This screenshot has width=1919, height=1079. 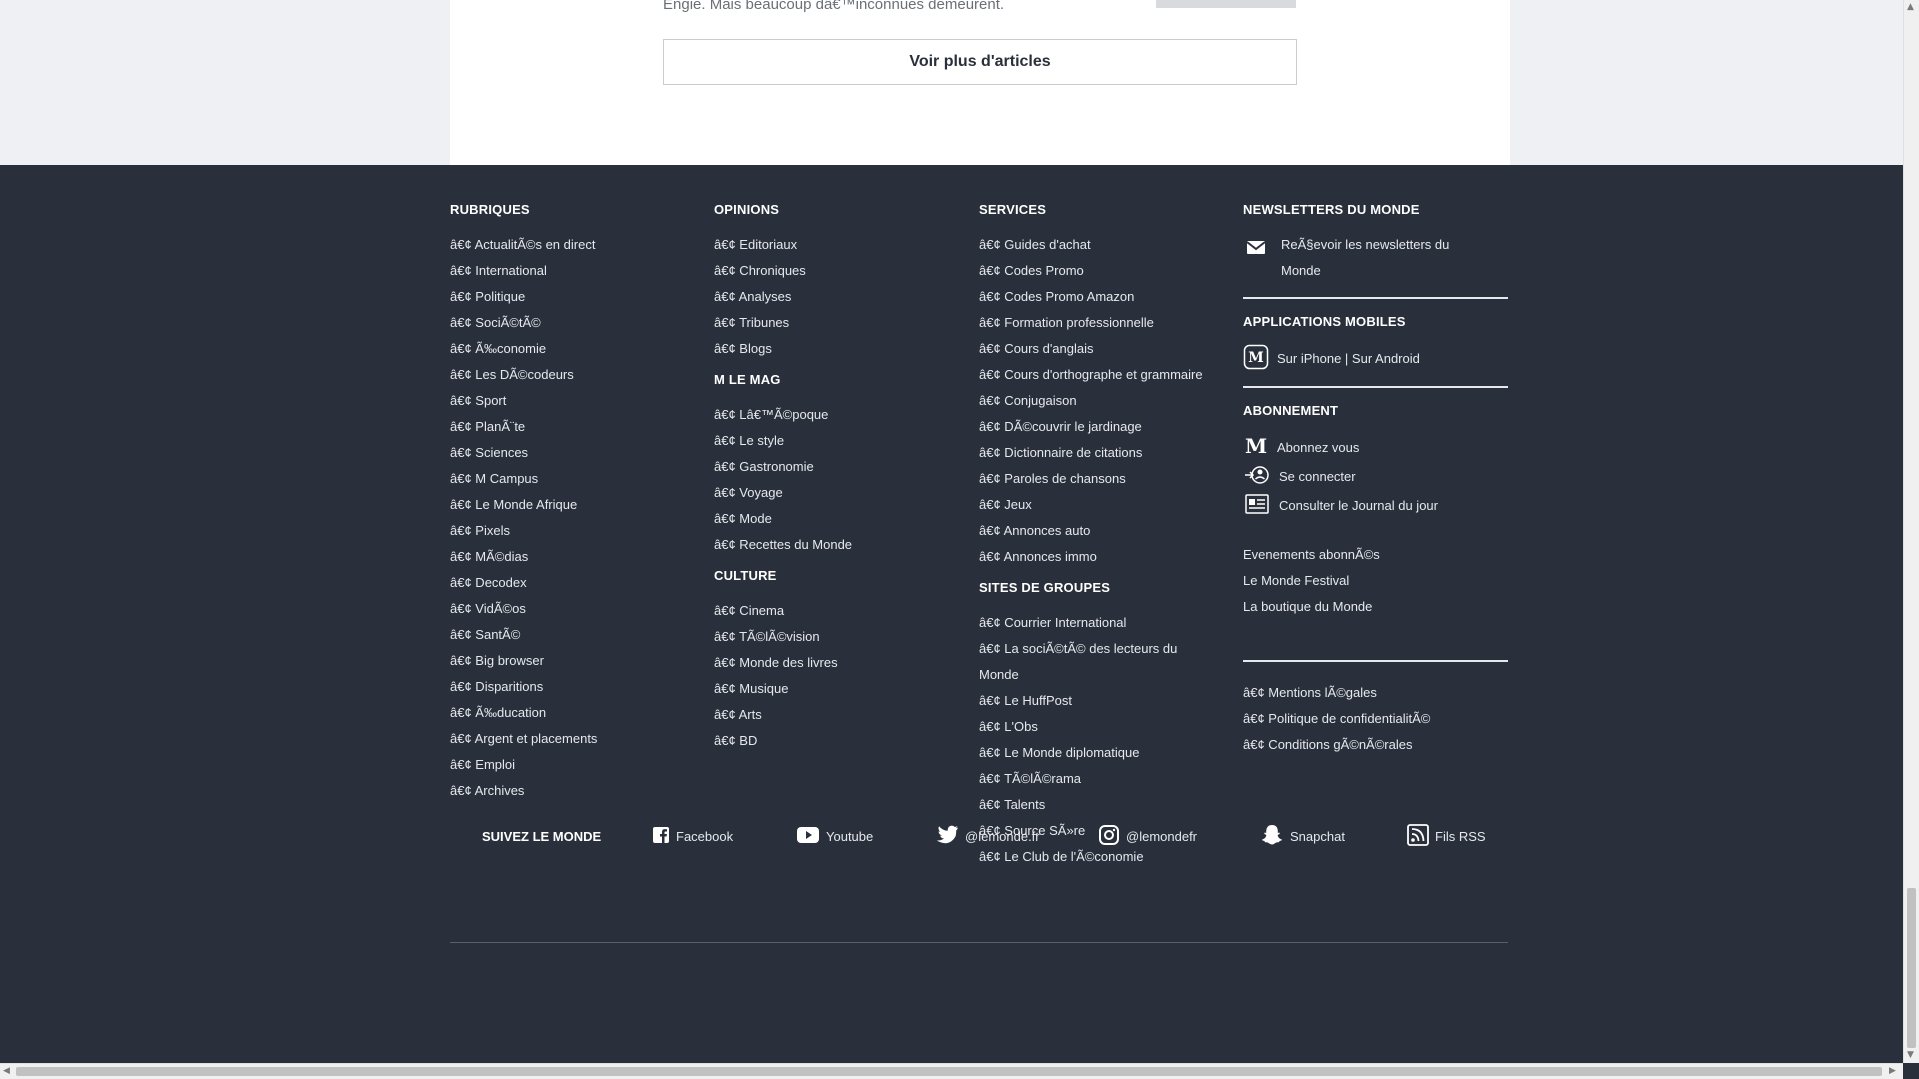 I want to click on legal-link-terms: â€¢ Conditions gÃ©nÃ©rales, so click(x=1375, y=745).